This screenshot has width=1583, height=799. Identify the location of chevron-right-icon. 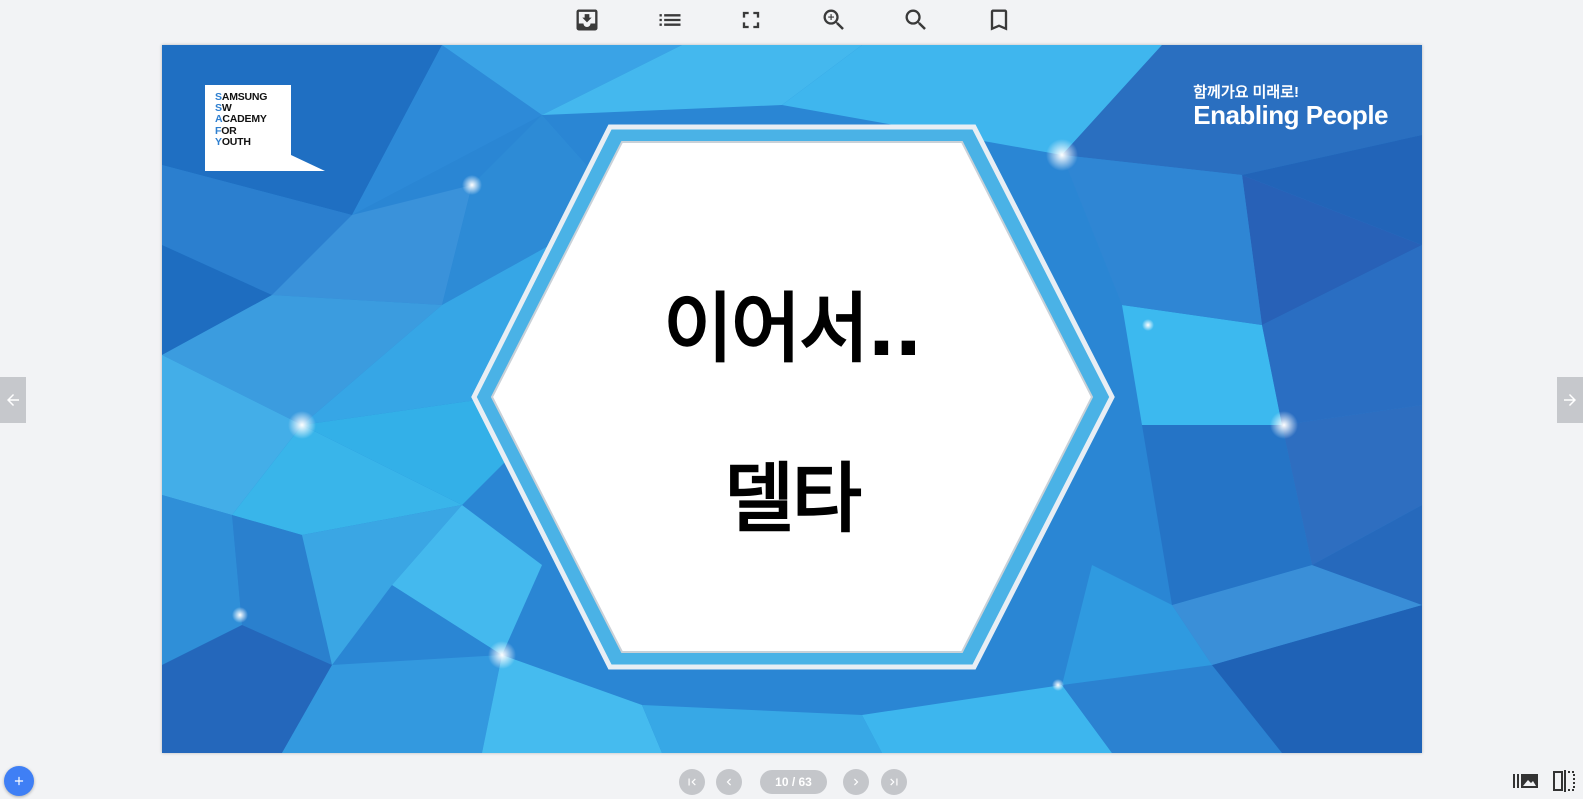
(856, 782).